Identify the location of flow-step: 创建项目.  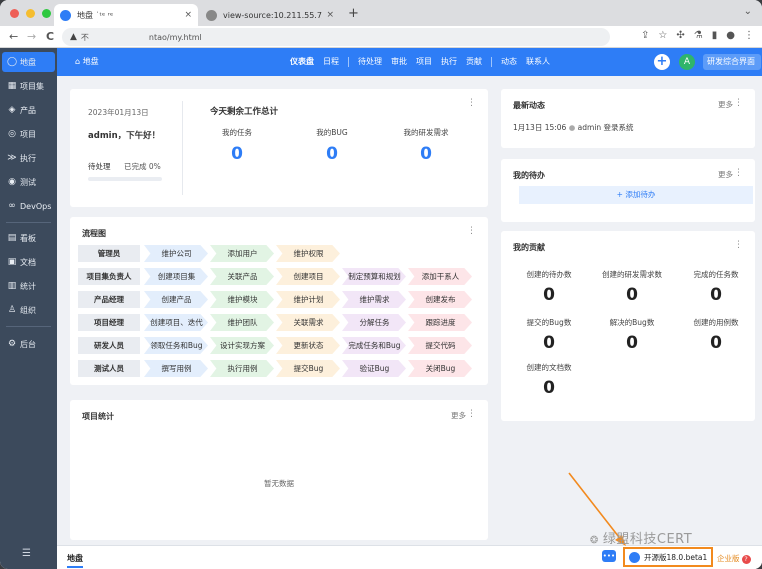
(308, 276).